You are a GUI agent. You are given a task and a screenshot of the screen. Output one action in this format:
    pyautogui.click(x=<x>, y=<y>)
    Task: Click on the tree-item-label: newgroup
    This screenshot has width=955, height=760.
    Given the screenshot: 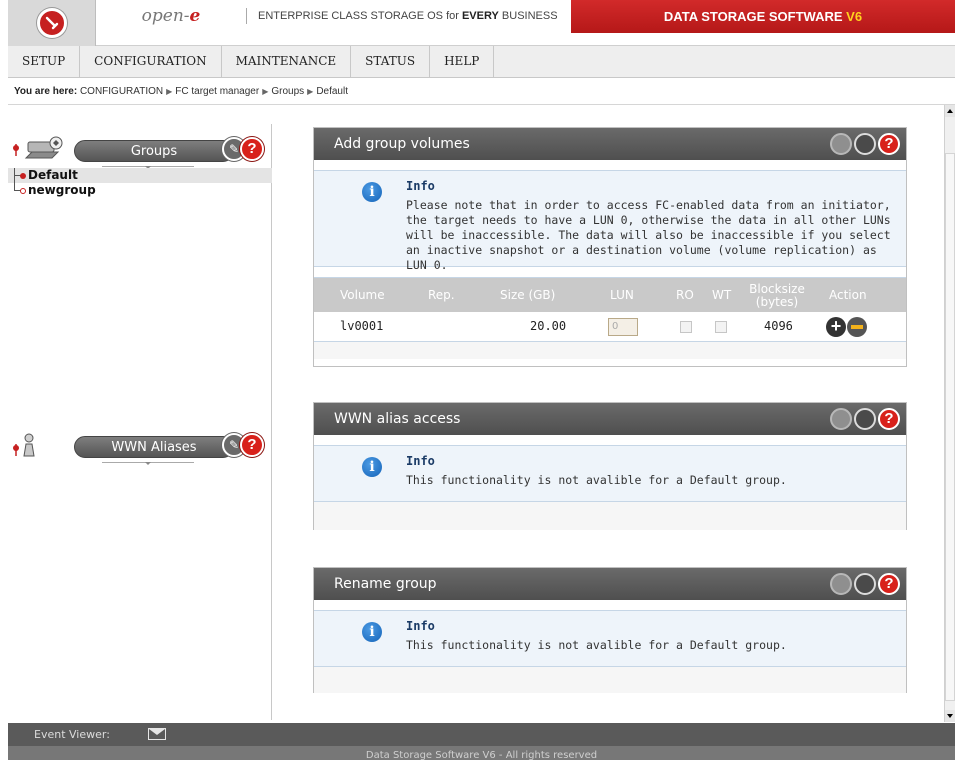 What is the action you would take?
    pyautogui.click(x=62, y=190)
    